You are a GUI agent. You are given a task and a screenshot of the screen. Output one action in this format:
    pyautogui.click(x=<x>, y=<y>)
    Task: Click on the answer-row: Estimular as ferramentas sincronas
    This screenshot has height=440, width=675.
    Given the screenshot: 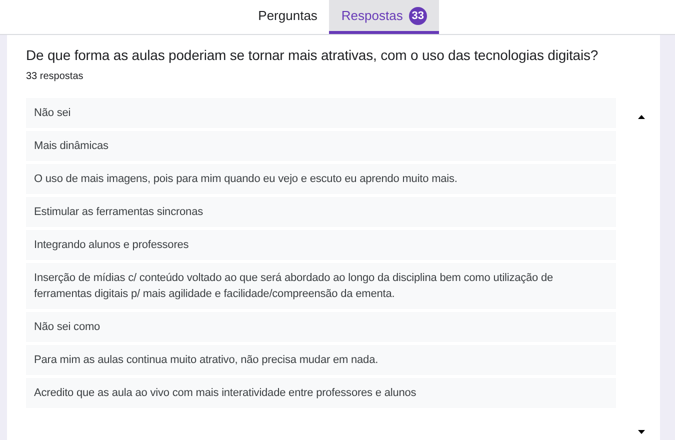 What is the action you would take?
    pyautogui.click(x=321, y=212)
    